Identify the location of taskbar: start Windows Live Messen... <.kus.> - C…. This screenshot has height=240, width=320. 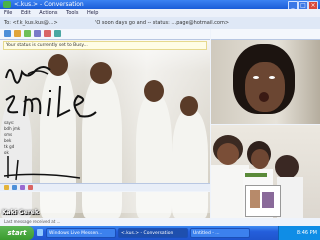
(160, 233).